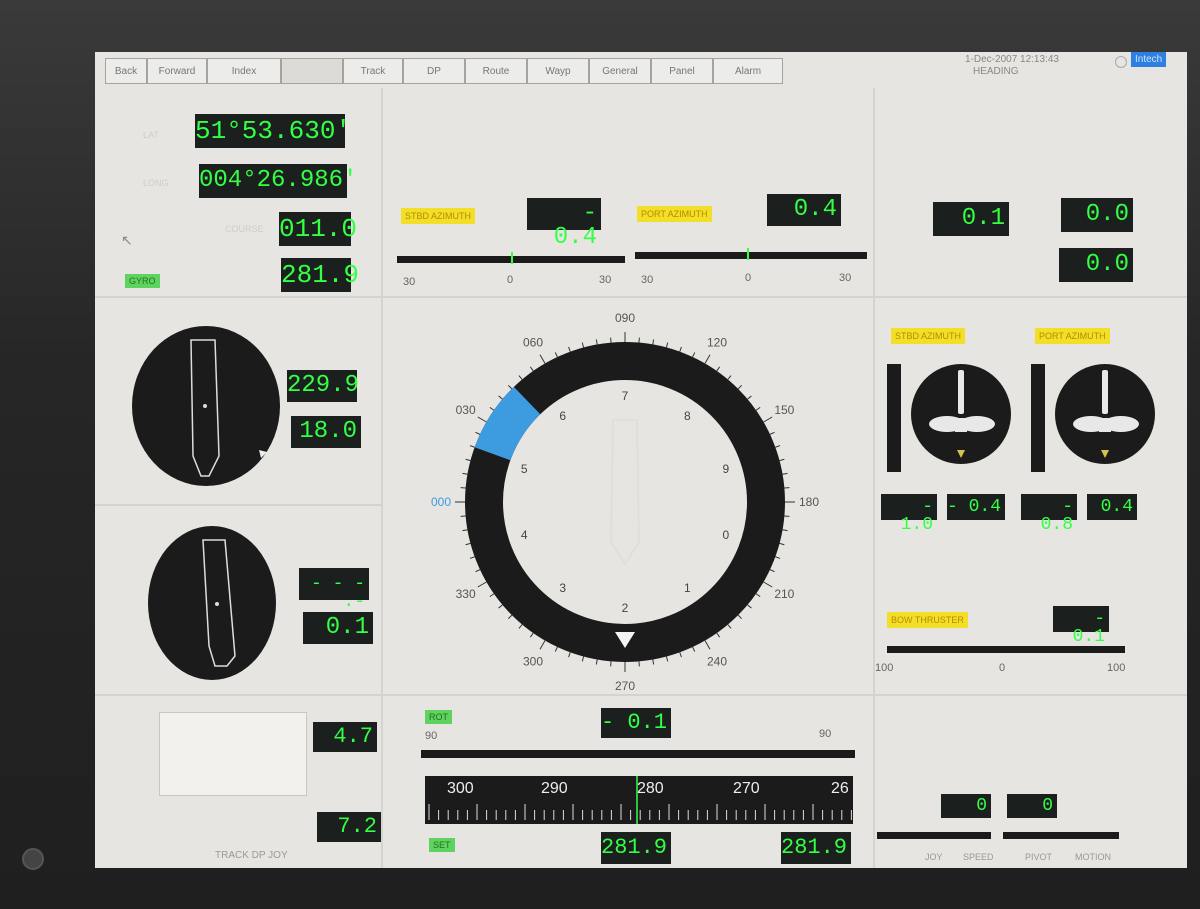 The width and height of the screenshot is (1200, 909). I want to click on bottom-left-readout-2: 7.2, so click(349, 827).